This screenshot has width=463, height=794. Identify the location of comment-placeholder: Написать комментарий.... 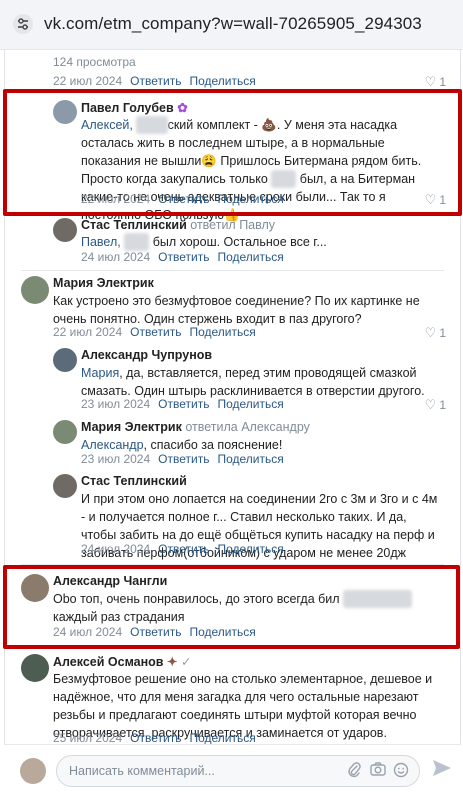
(142, 771).